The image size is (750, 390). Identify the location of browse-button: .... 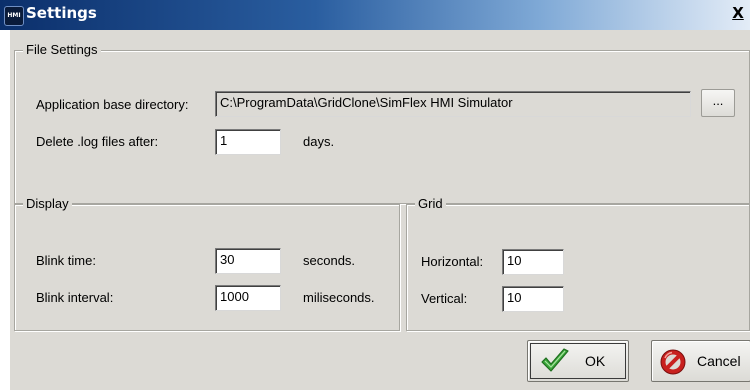
(718, 103).